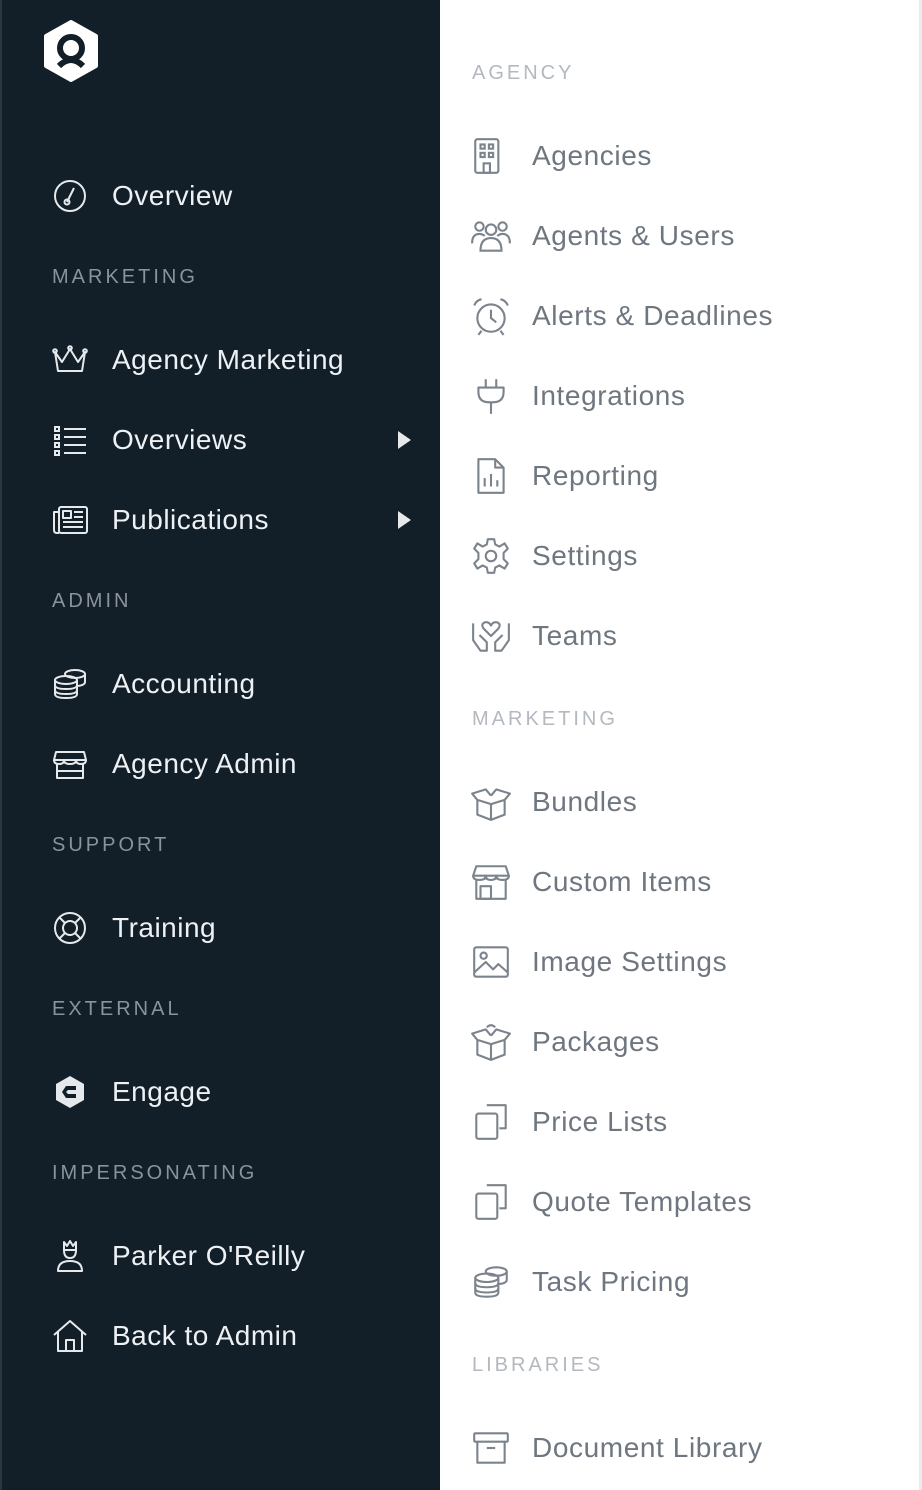  Describe the element at coordinates (72, 1092) in the screenshot. I see `engage-logo-icon` at that location.